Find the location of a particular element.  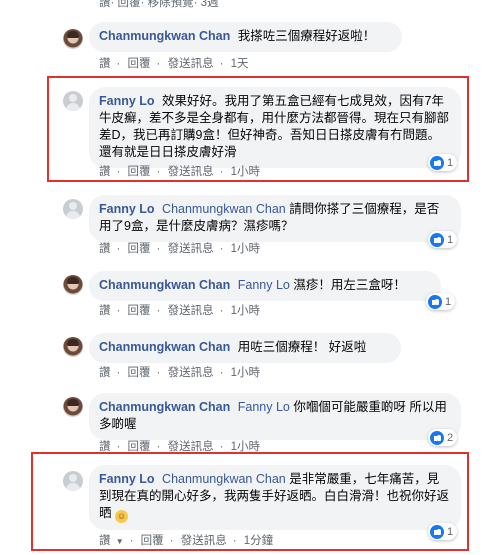

comment-bubble: Chanmungkwan Chan 用咗三個療程！ 好返啦 is located at coordinates (245, 348).